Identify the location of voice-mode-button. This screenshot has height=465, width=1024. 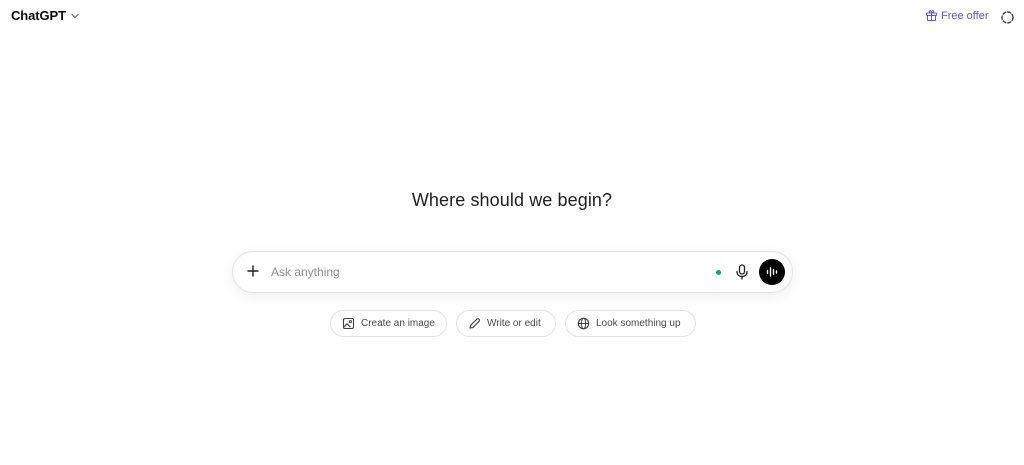
(772, 272).